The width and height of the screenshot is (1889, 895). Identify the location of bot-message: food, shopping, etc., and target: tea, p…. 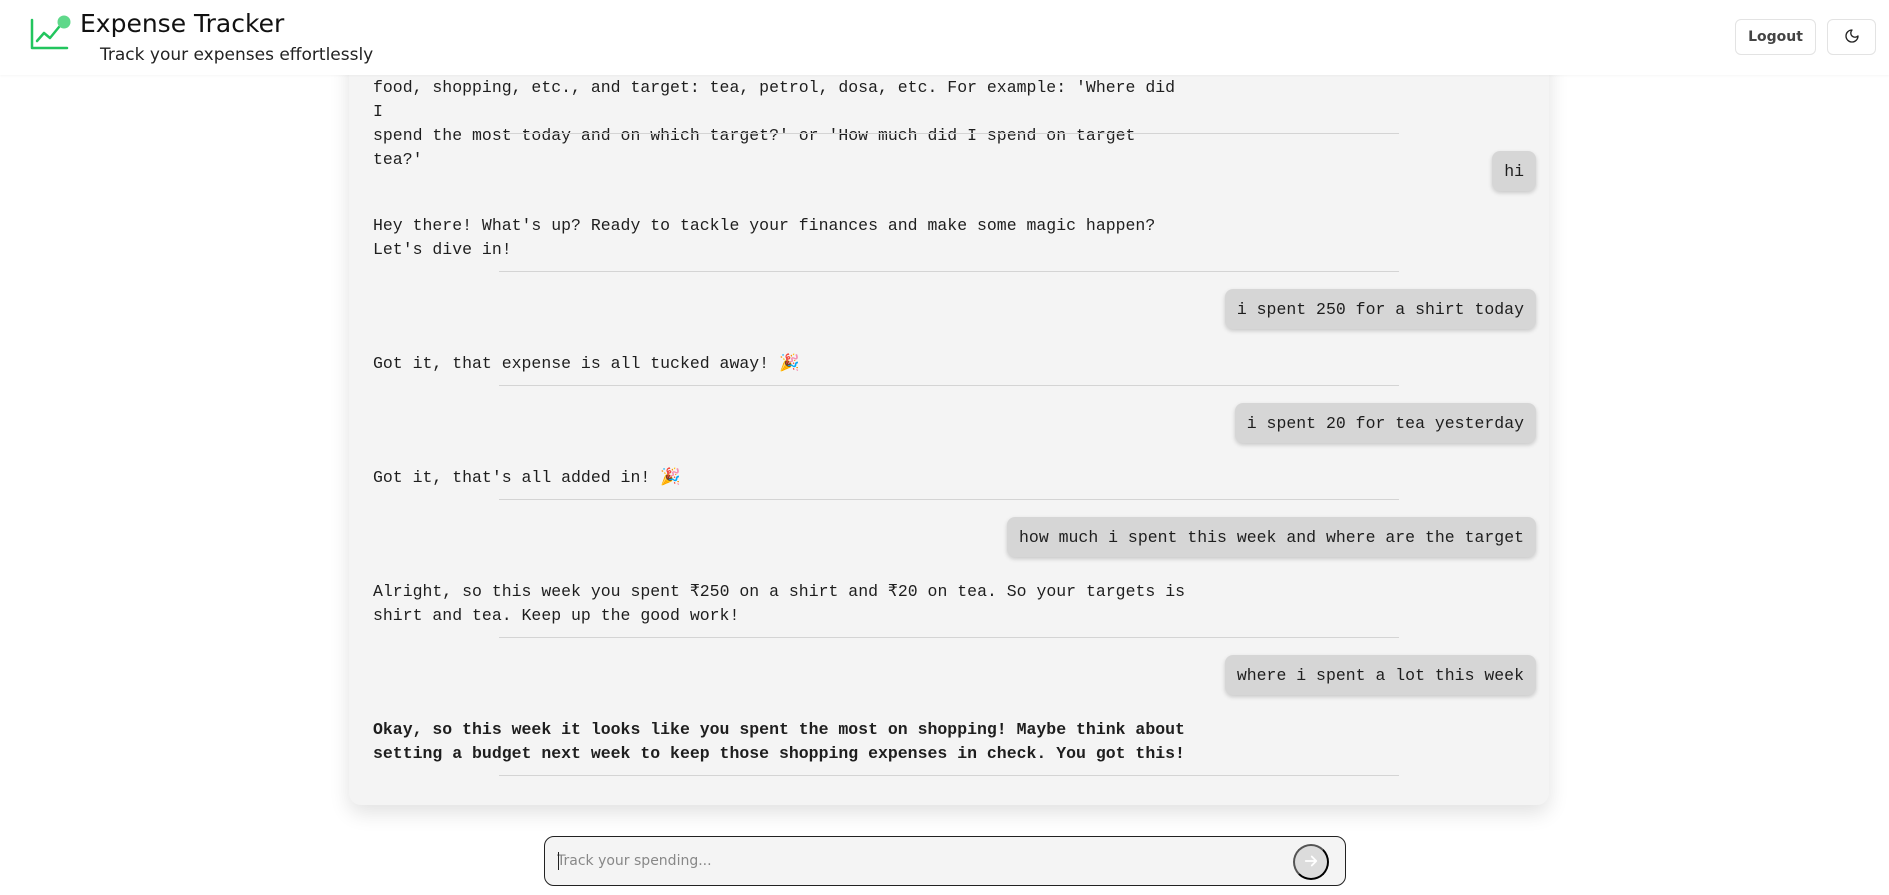
(774, 123).